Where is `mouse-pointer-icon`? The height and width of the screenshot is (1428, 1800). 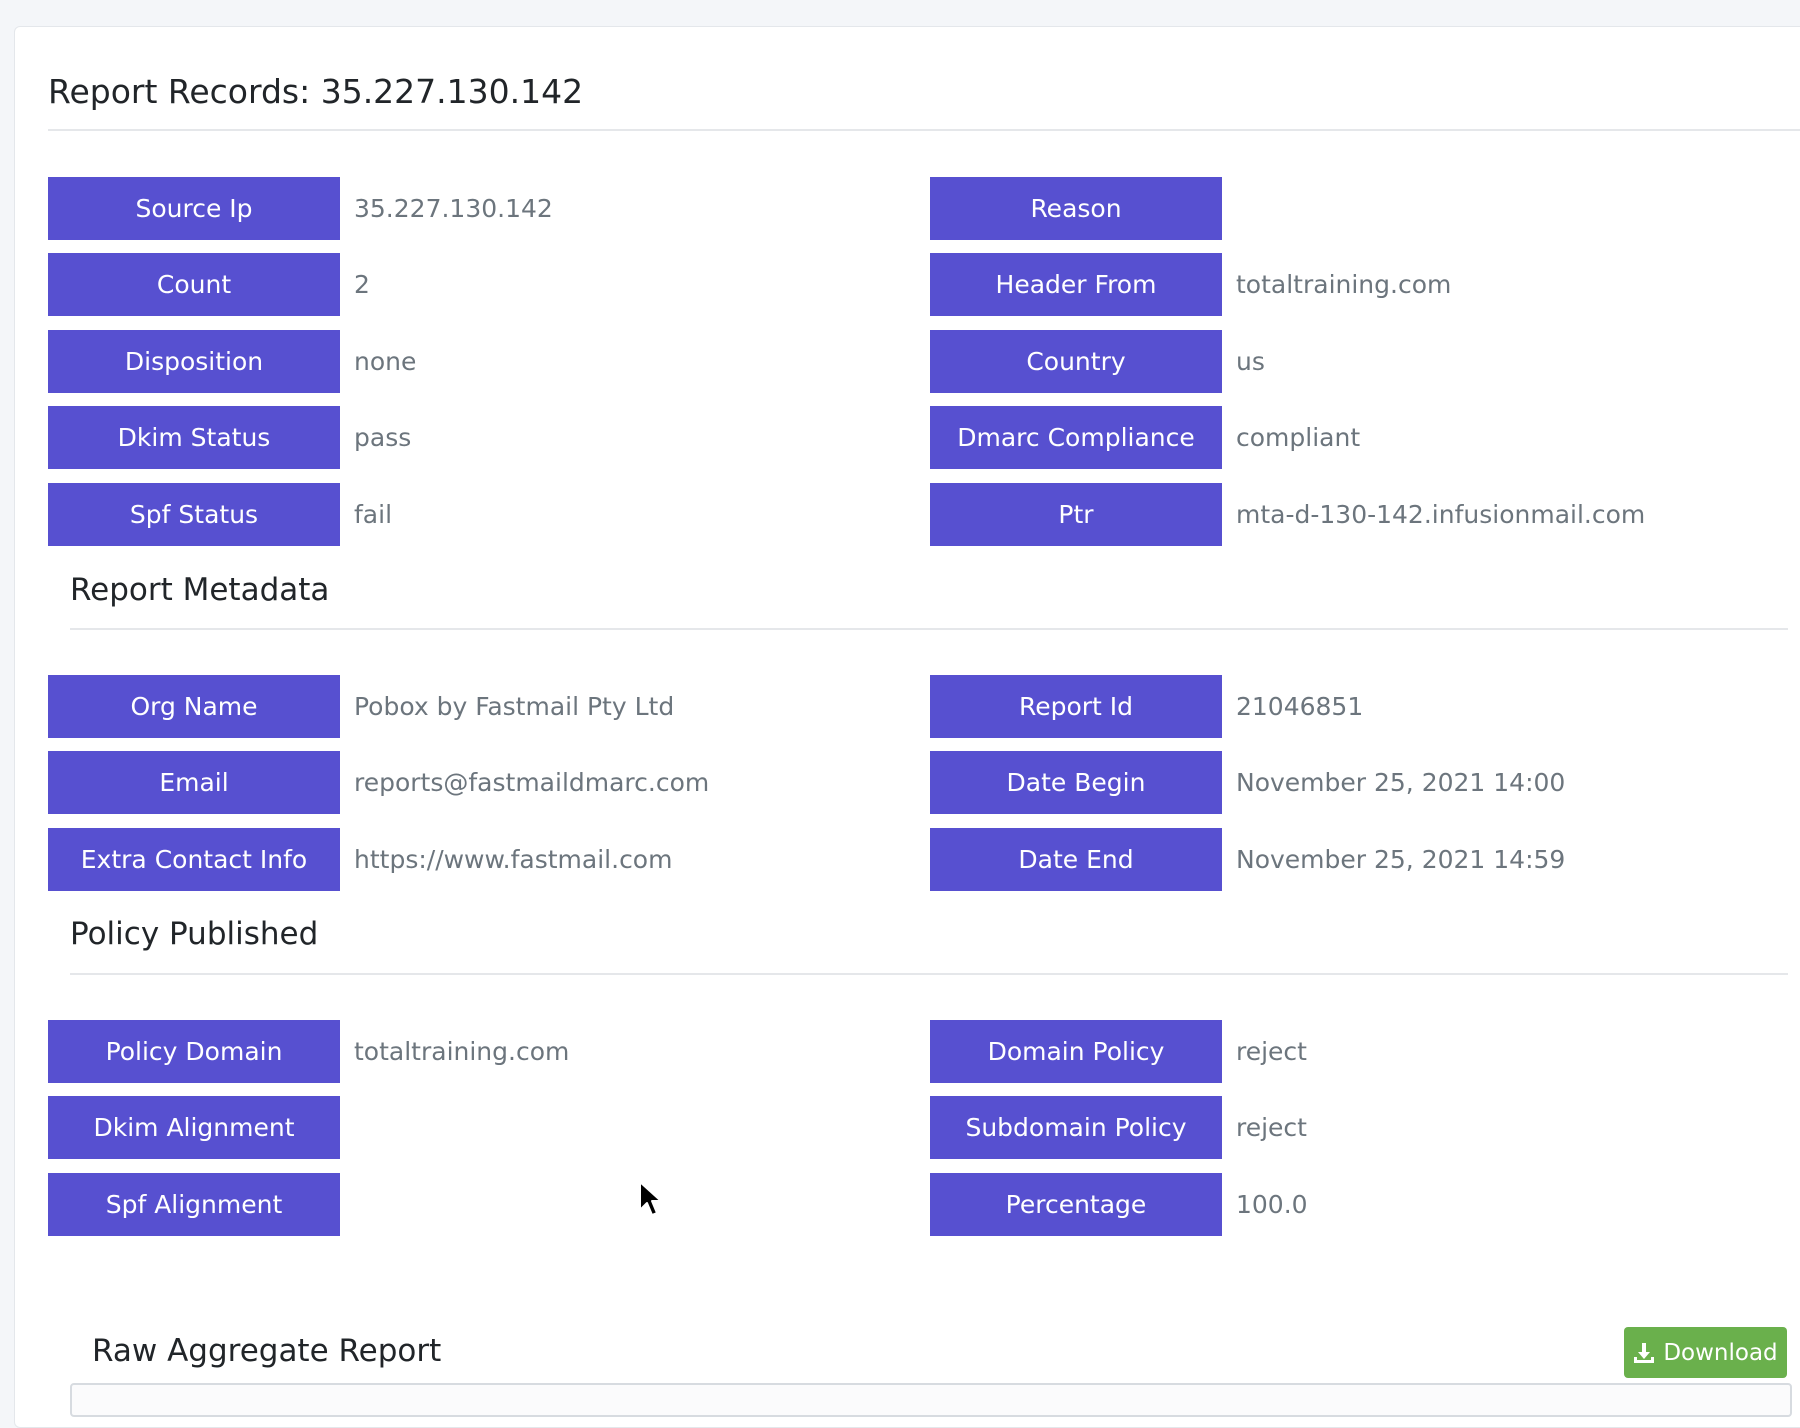 mouse-pointer-icon is located at coordinates (650, 1198).